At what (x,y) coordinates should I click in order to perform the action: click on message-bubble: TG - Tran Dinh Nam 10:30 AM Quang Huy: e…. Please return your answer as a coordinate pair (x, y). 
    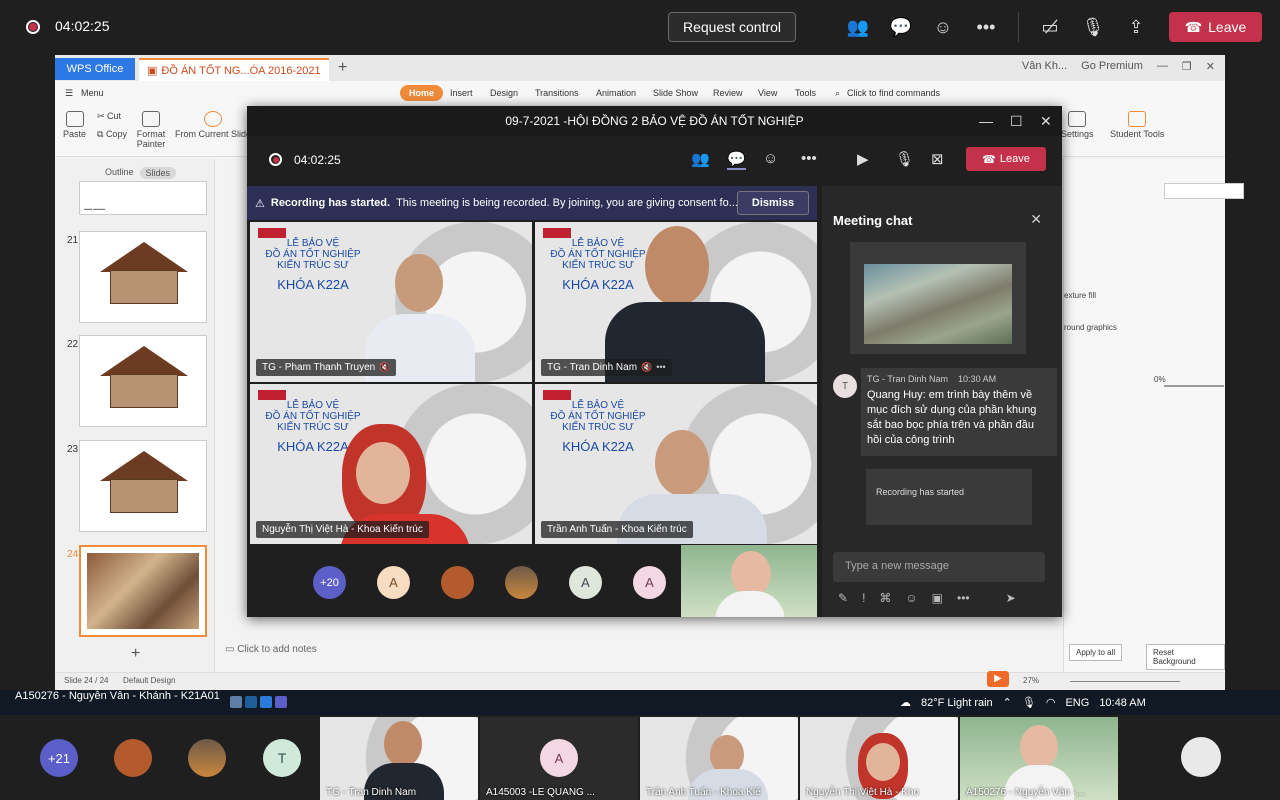
    Looking at the image, I should click on (959, 412).